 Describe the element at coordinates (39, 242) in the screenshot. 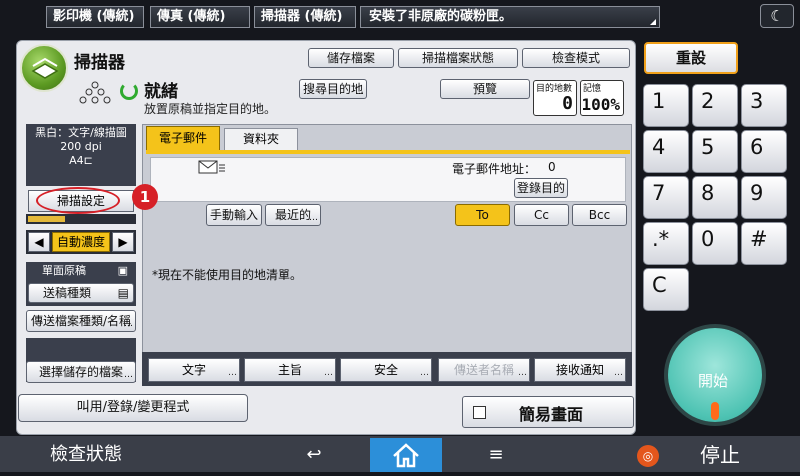

I see `density-decrease-icon: ◀` at that location.